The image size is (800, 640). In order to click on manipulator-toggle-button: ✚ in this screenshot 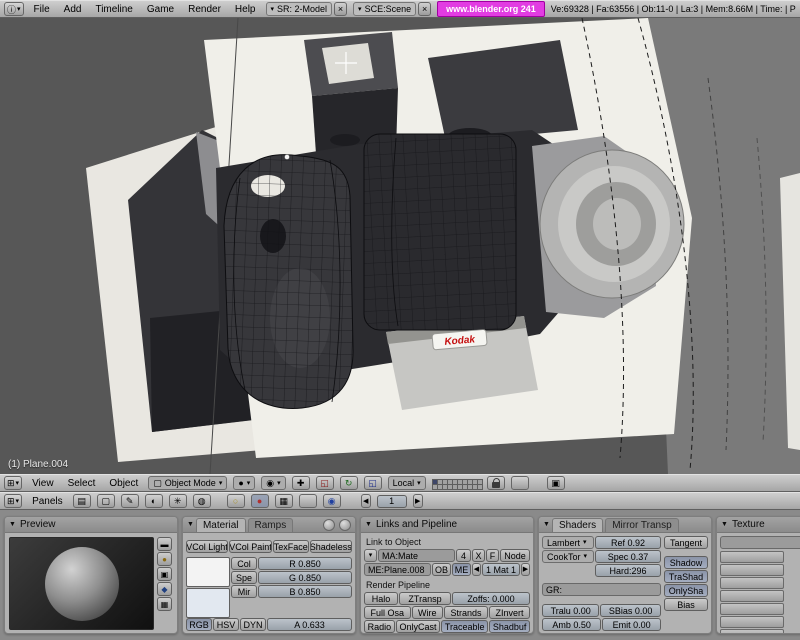, I will do `click(300, 483)`.